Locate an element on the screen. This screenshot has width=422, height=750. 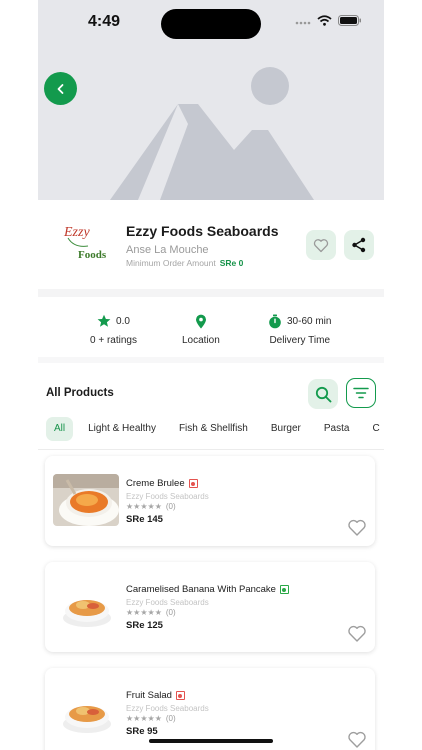
share-button is located at coordinates (359, 245).